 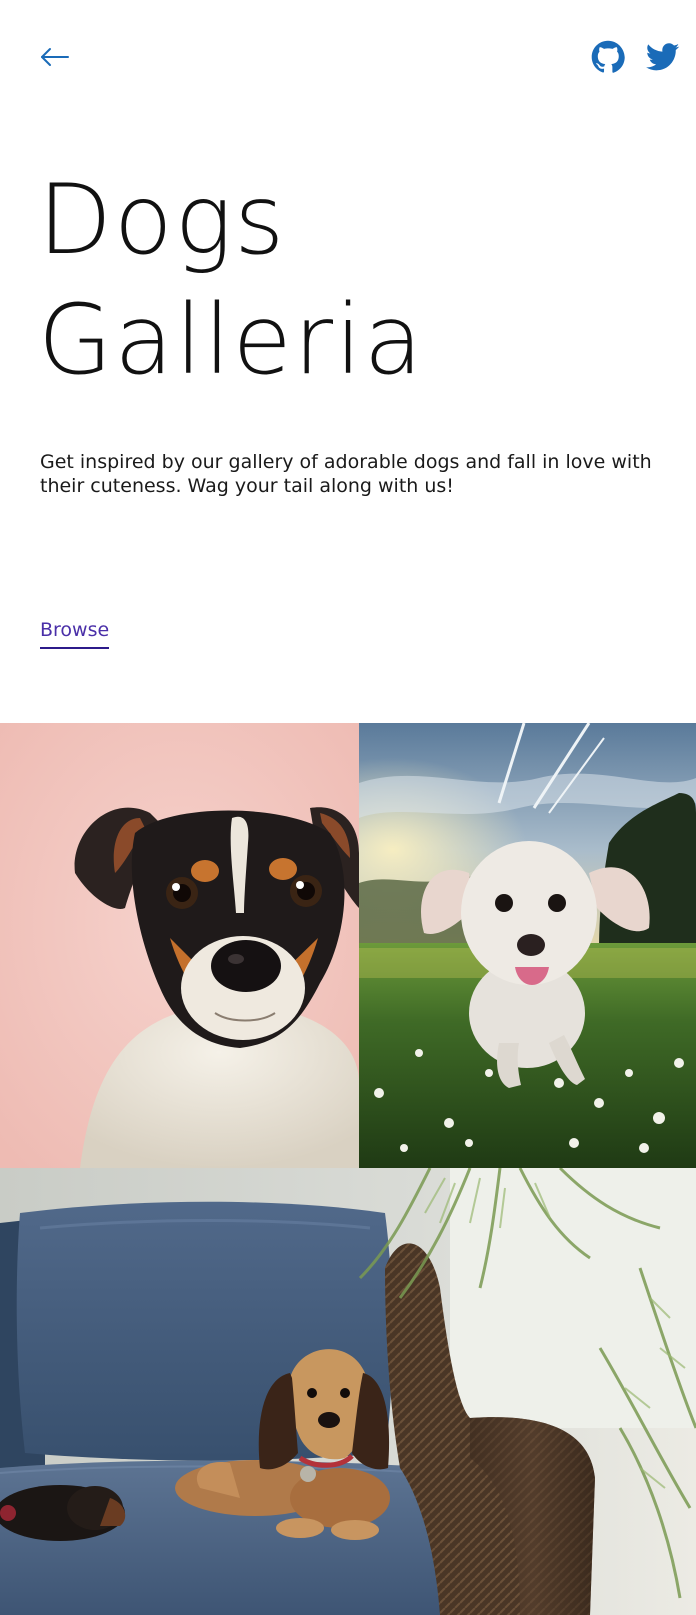 I want to click on page-title: Dogs Galleria, so click(x=231, y=280).